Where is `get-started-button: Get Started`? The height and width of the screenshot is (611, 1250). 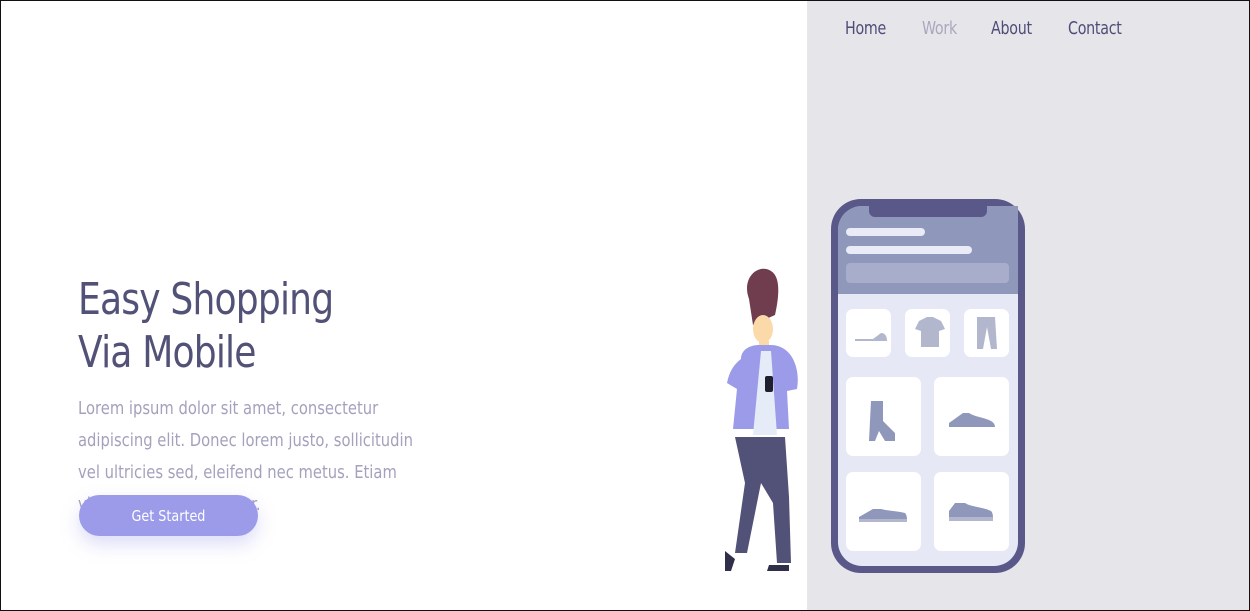 get-started-button: Get Started is located at coordinates (168, 515).